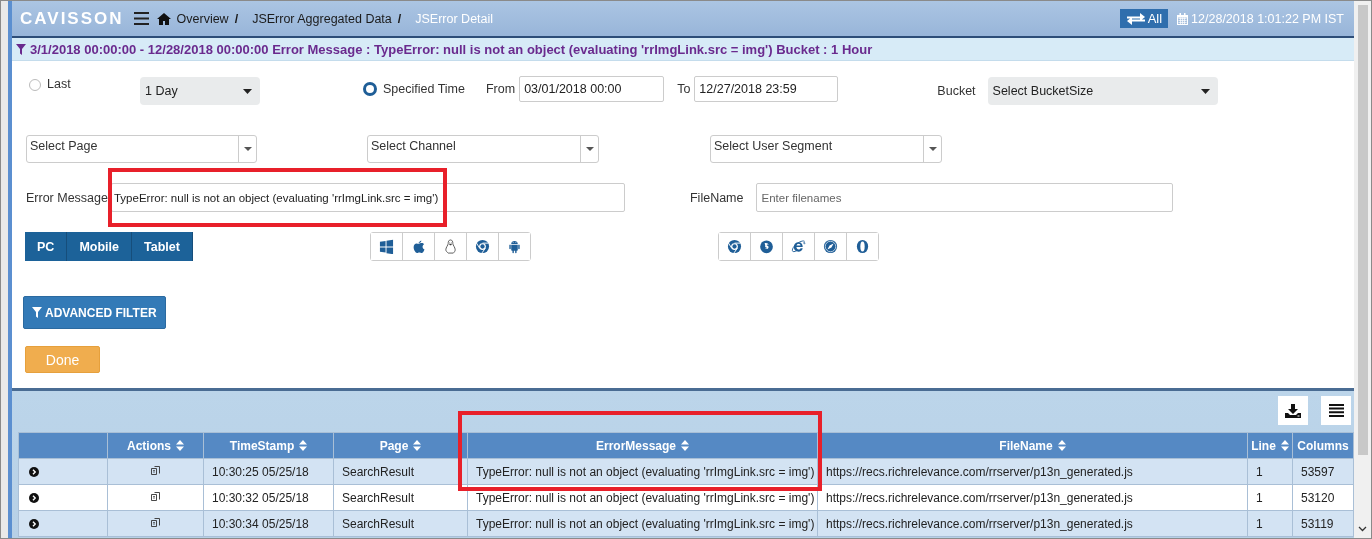 This screenshot has height=539, width=1372. Describe the element at coordinates (141, 149) in the screenshot. I see `select-dropdown: Select Page` at that location.